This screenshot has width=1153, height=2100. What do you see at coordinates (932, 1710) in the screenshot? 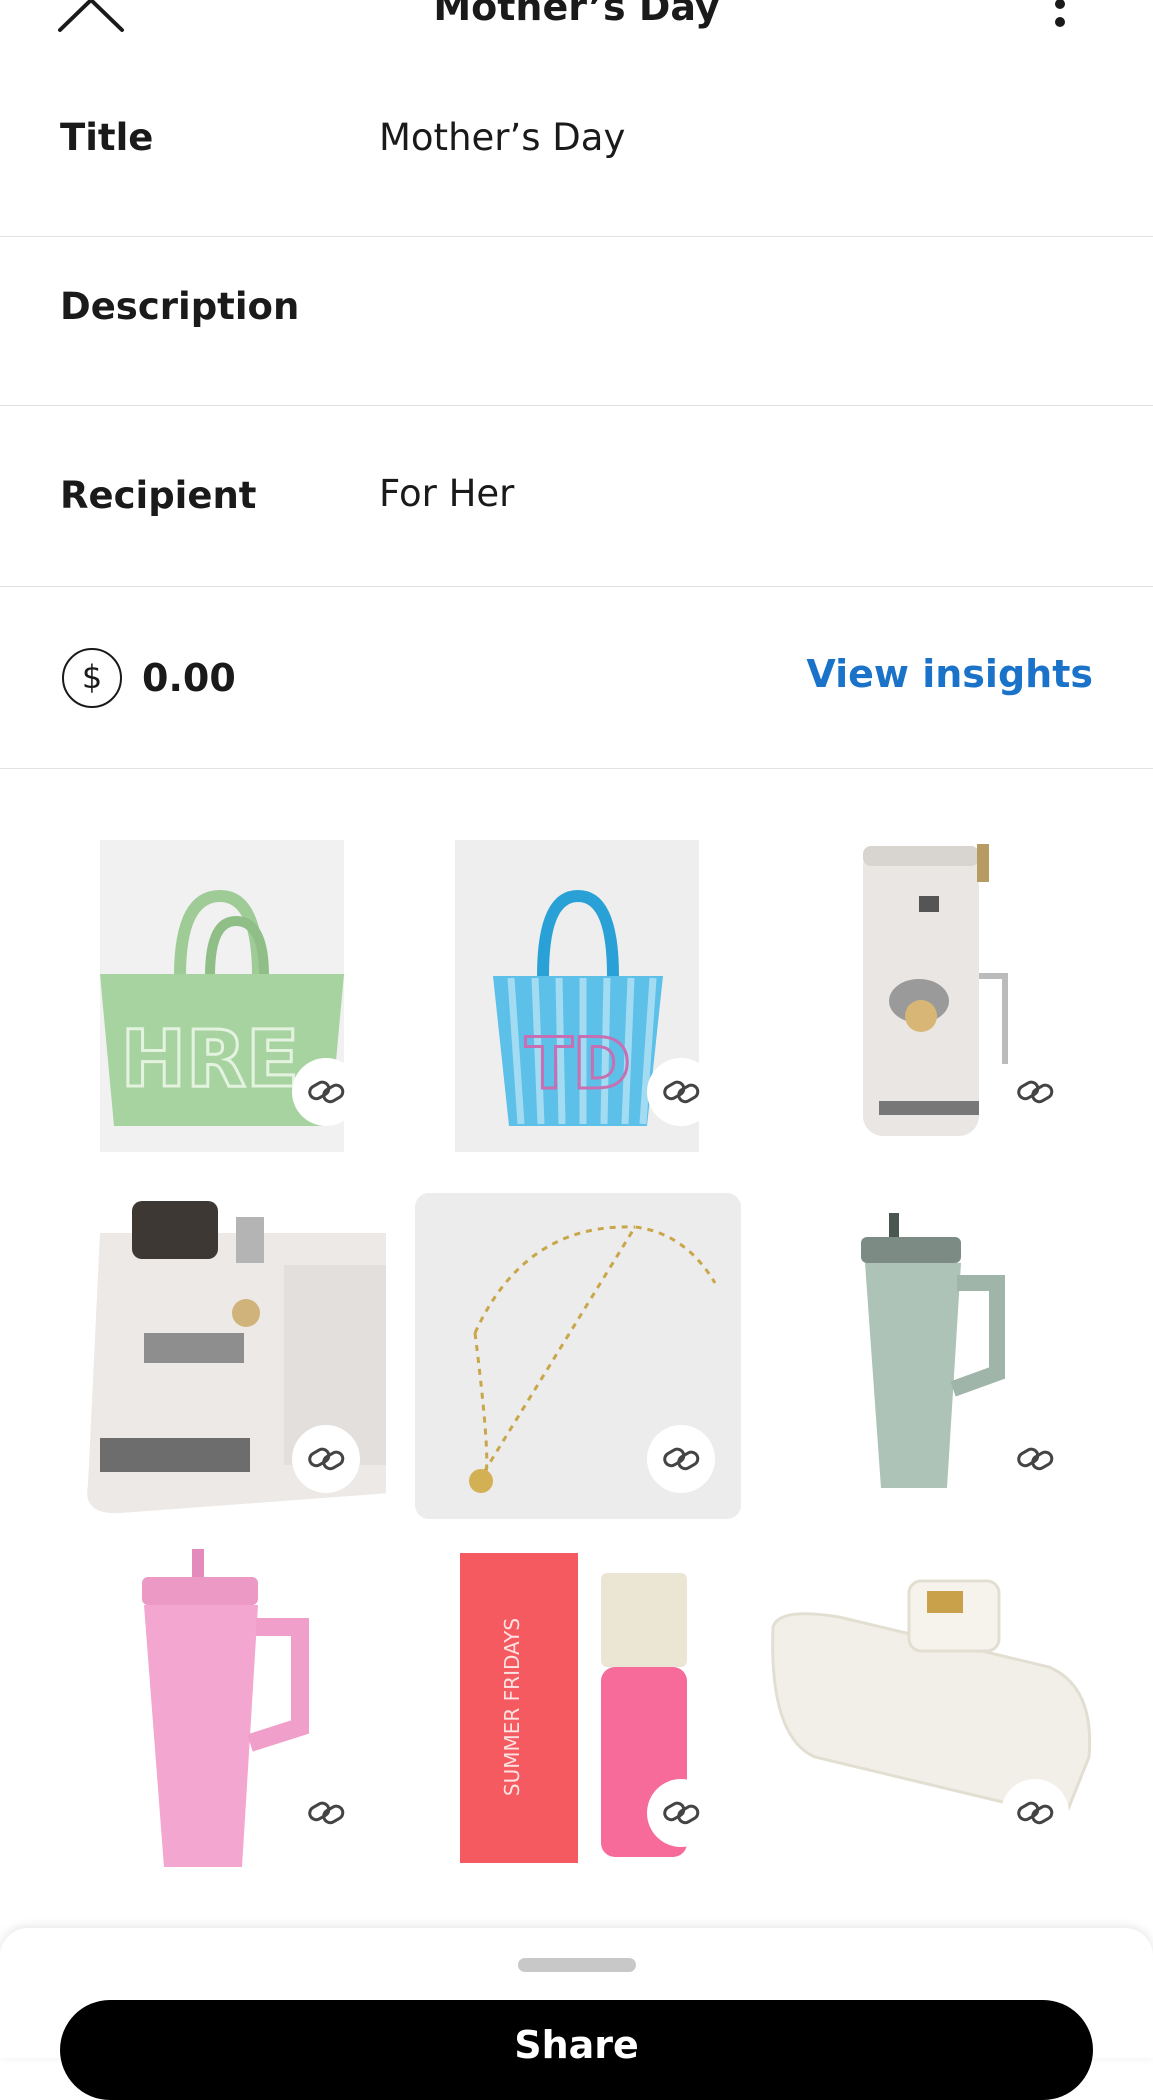
I see `product-tile-claw-clip` at bounding box center [932, 1710].